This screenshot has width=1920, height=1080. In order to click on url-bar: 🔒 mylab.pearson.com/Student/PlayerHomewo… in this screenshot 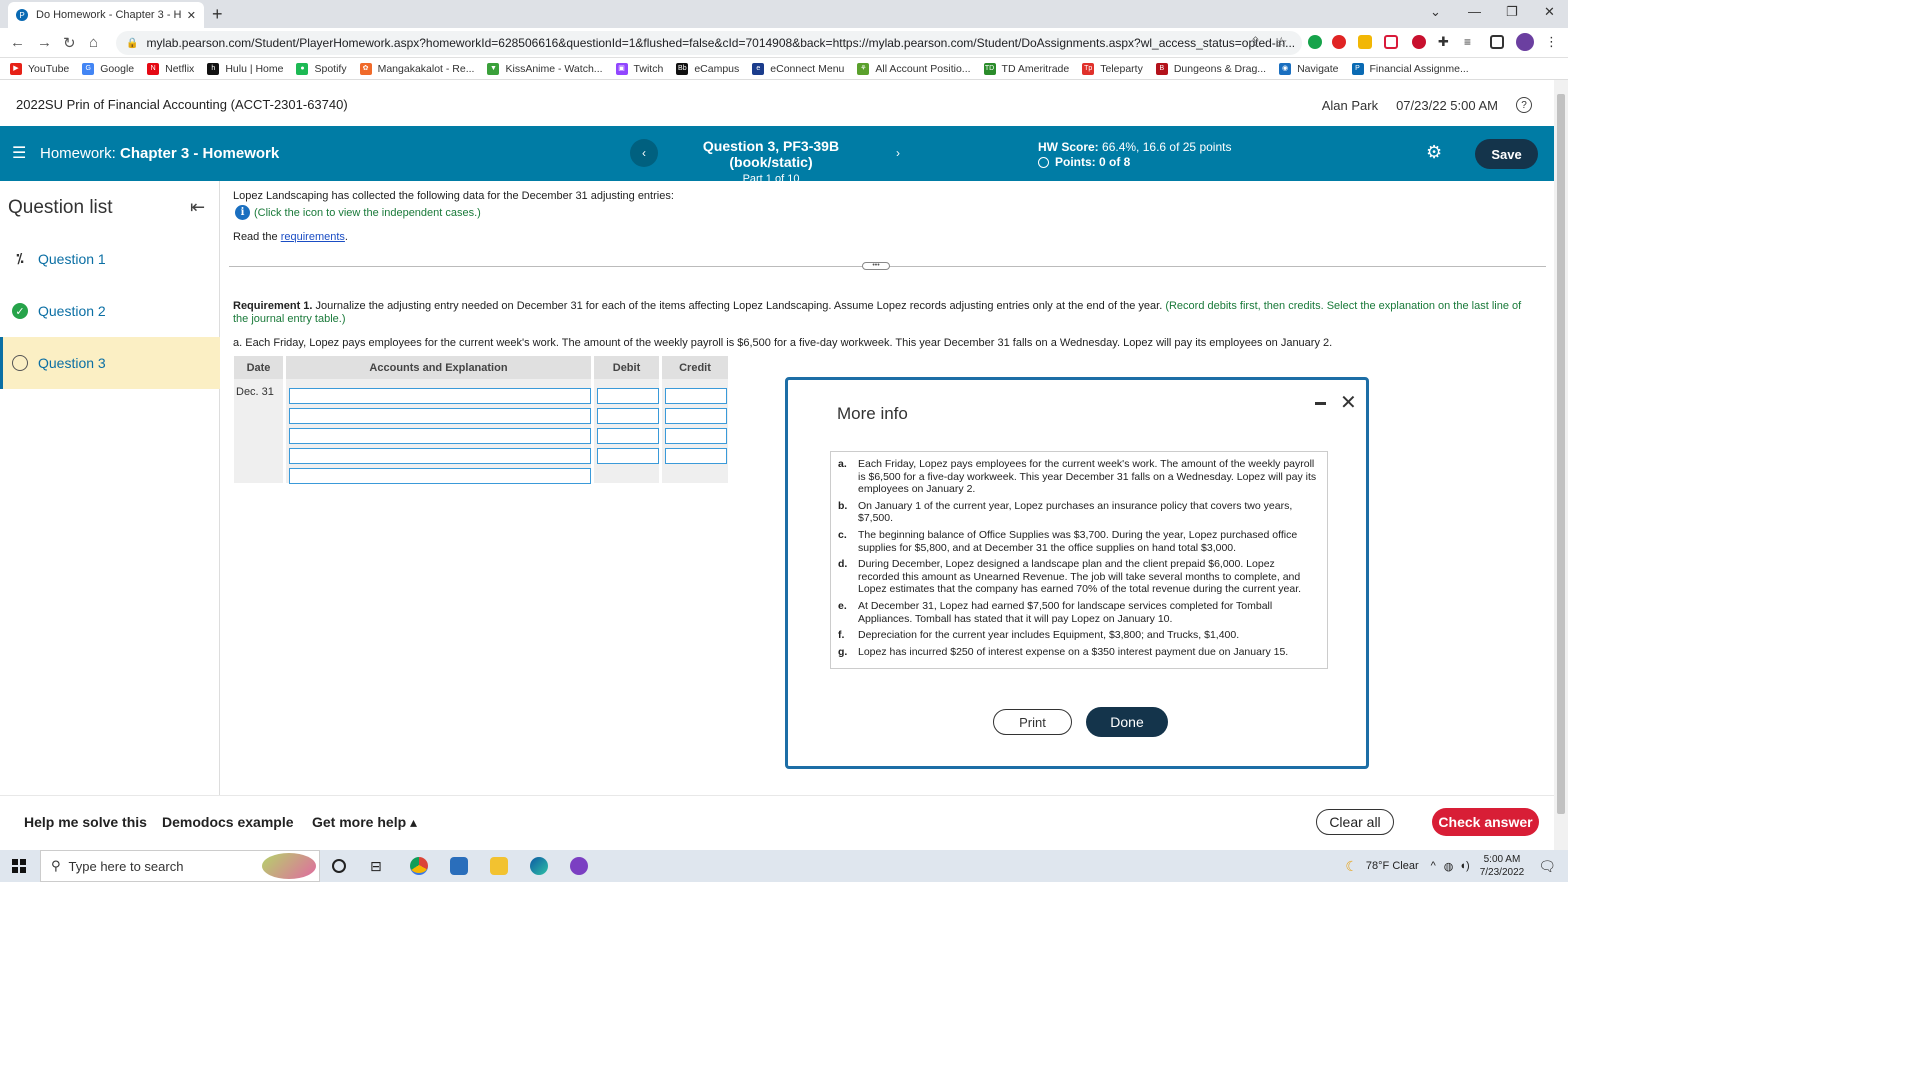, I will do `click(709, 43)`.